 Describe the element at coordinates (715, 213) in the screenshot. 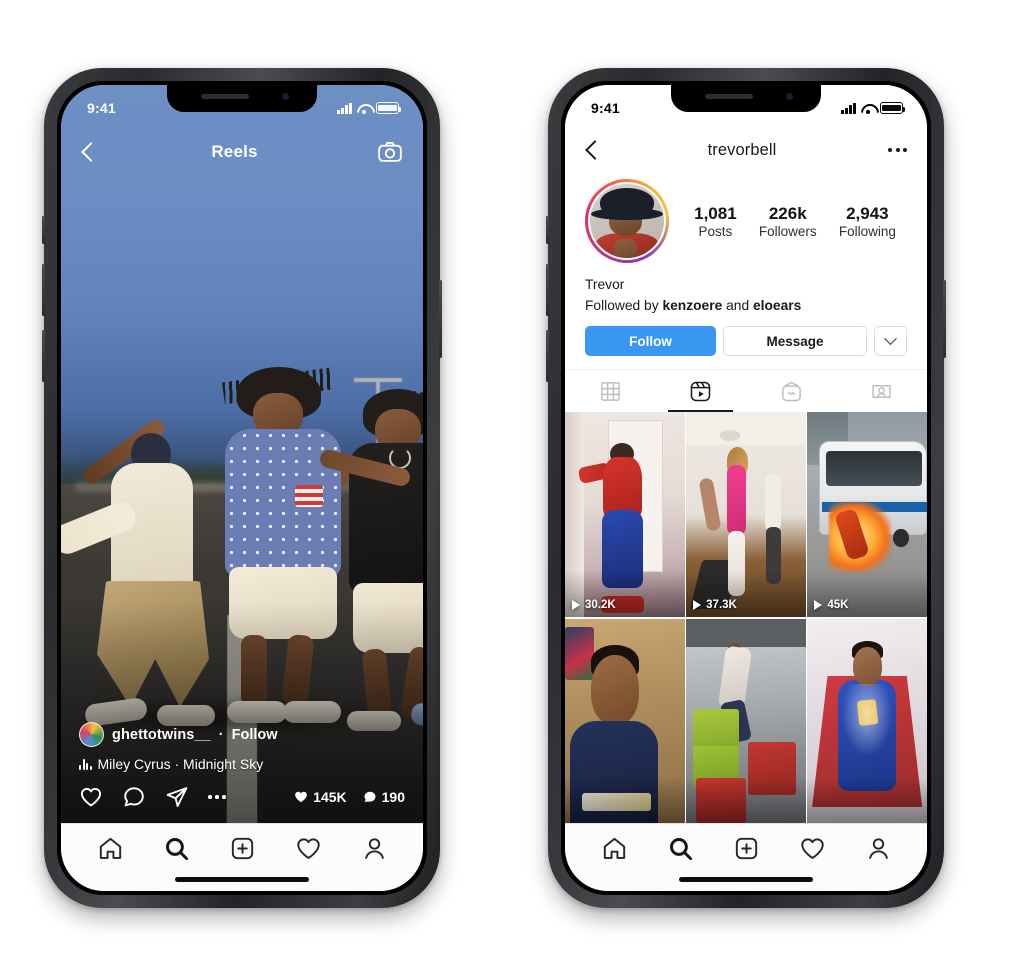

I see `stat-posts-value: 1,081` at that location.